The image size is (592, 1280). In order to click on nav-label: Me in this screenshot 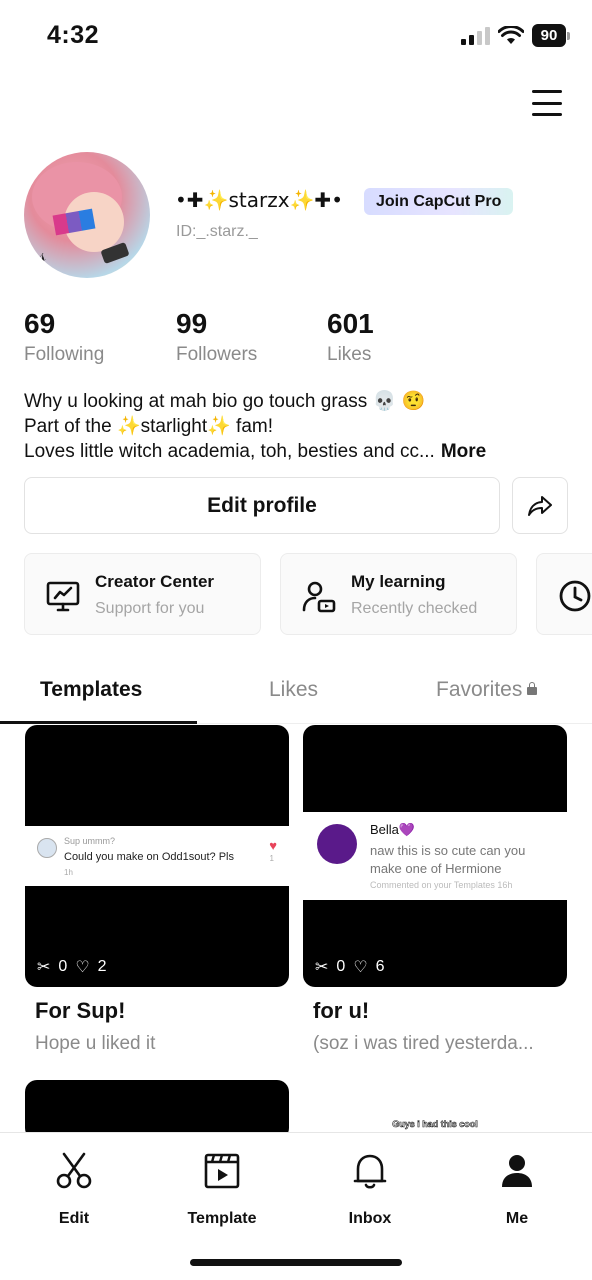, I will do `click(517, 1218)`.